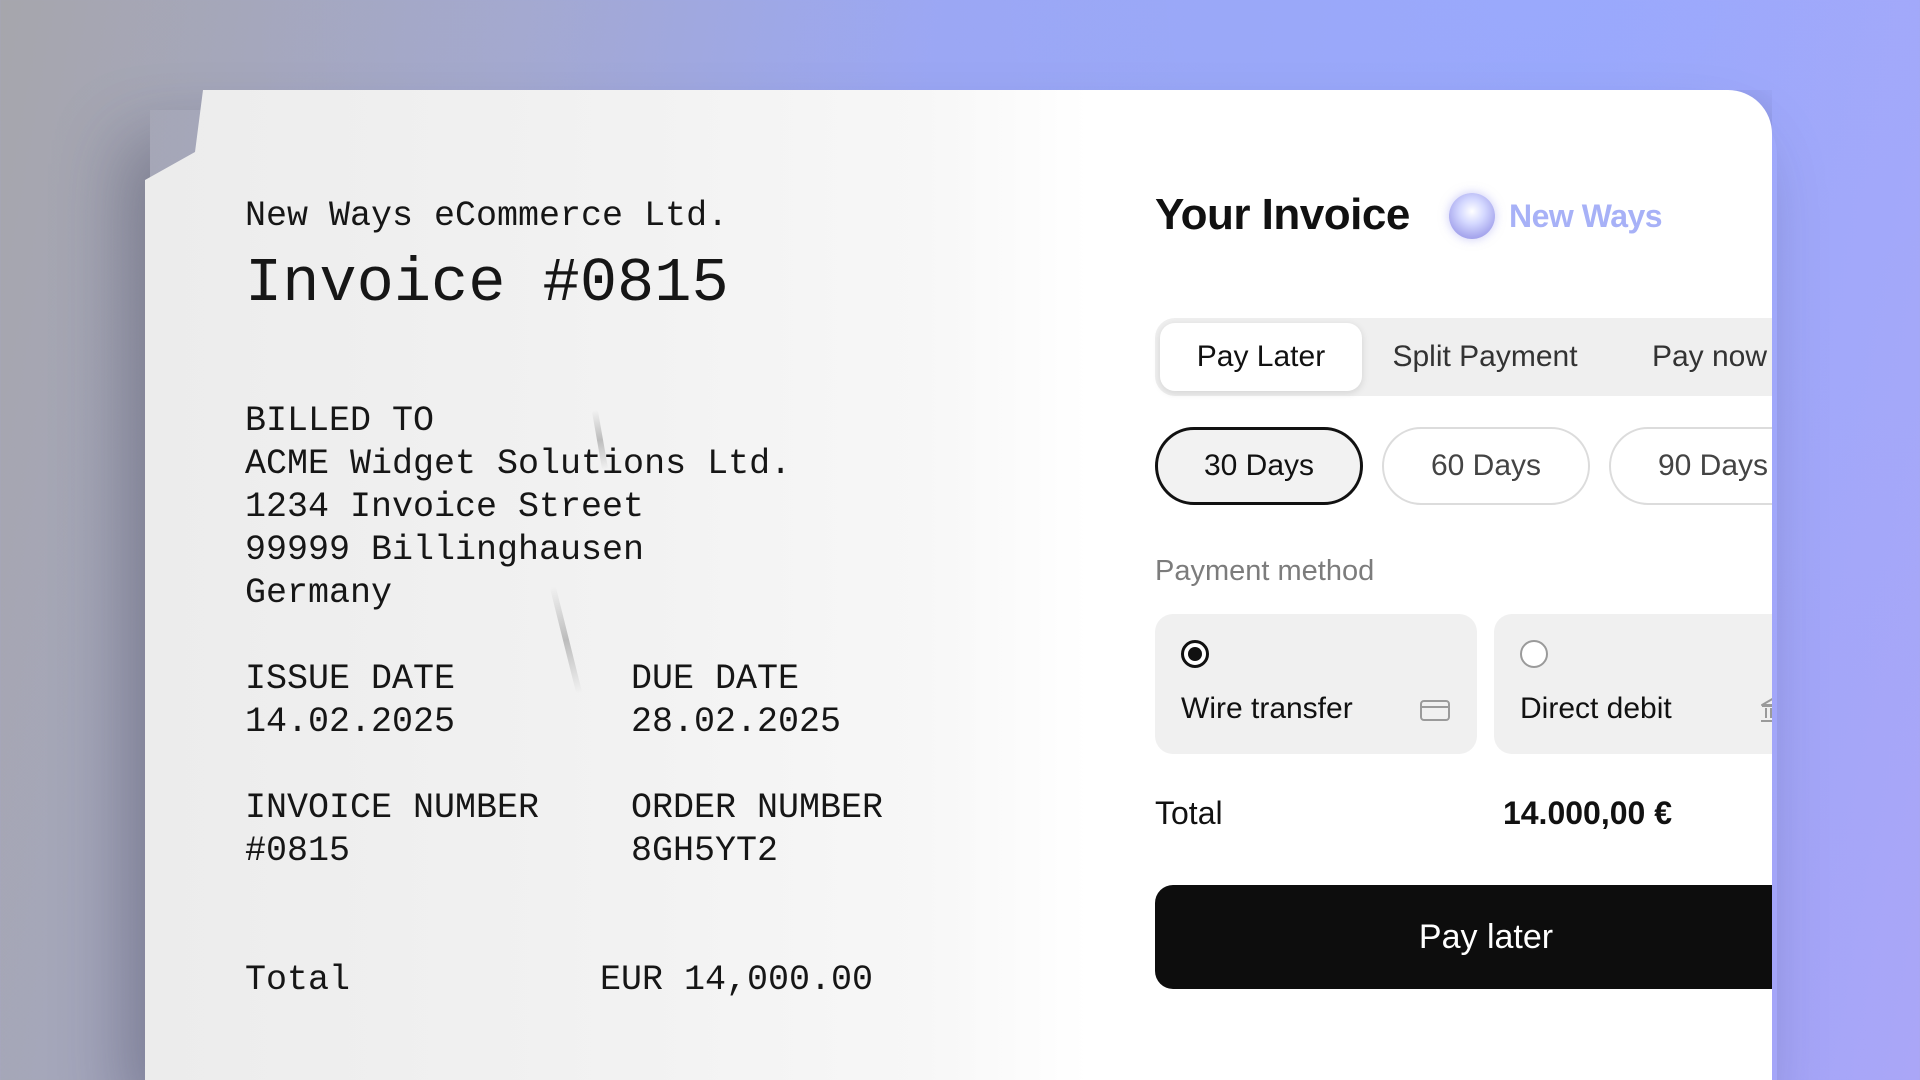 This screenshot has width=1920, height=1080. I want to click on method-direct-debit: Direct debit, so click(1633, 684).